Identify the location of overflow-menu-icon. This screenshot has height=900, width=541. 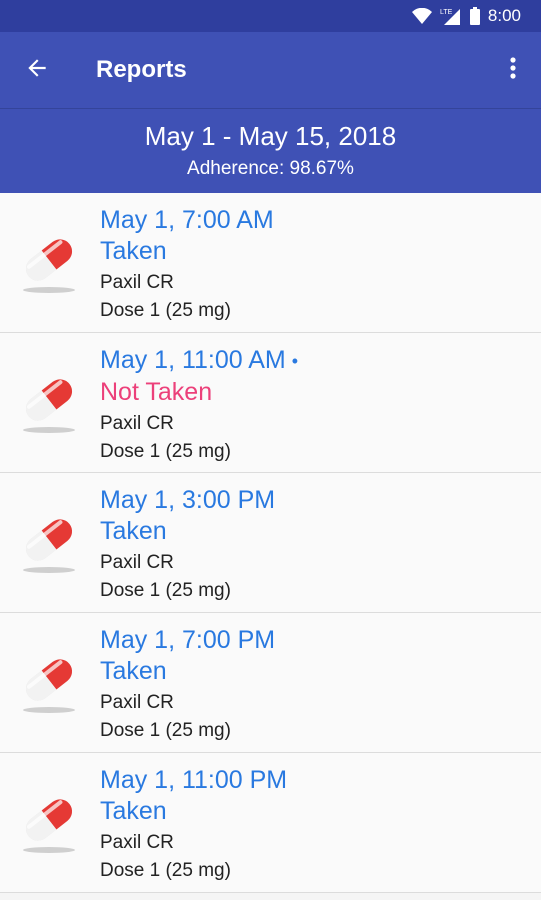
(513, 70).